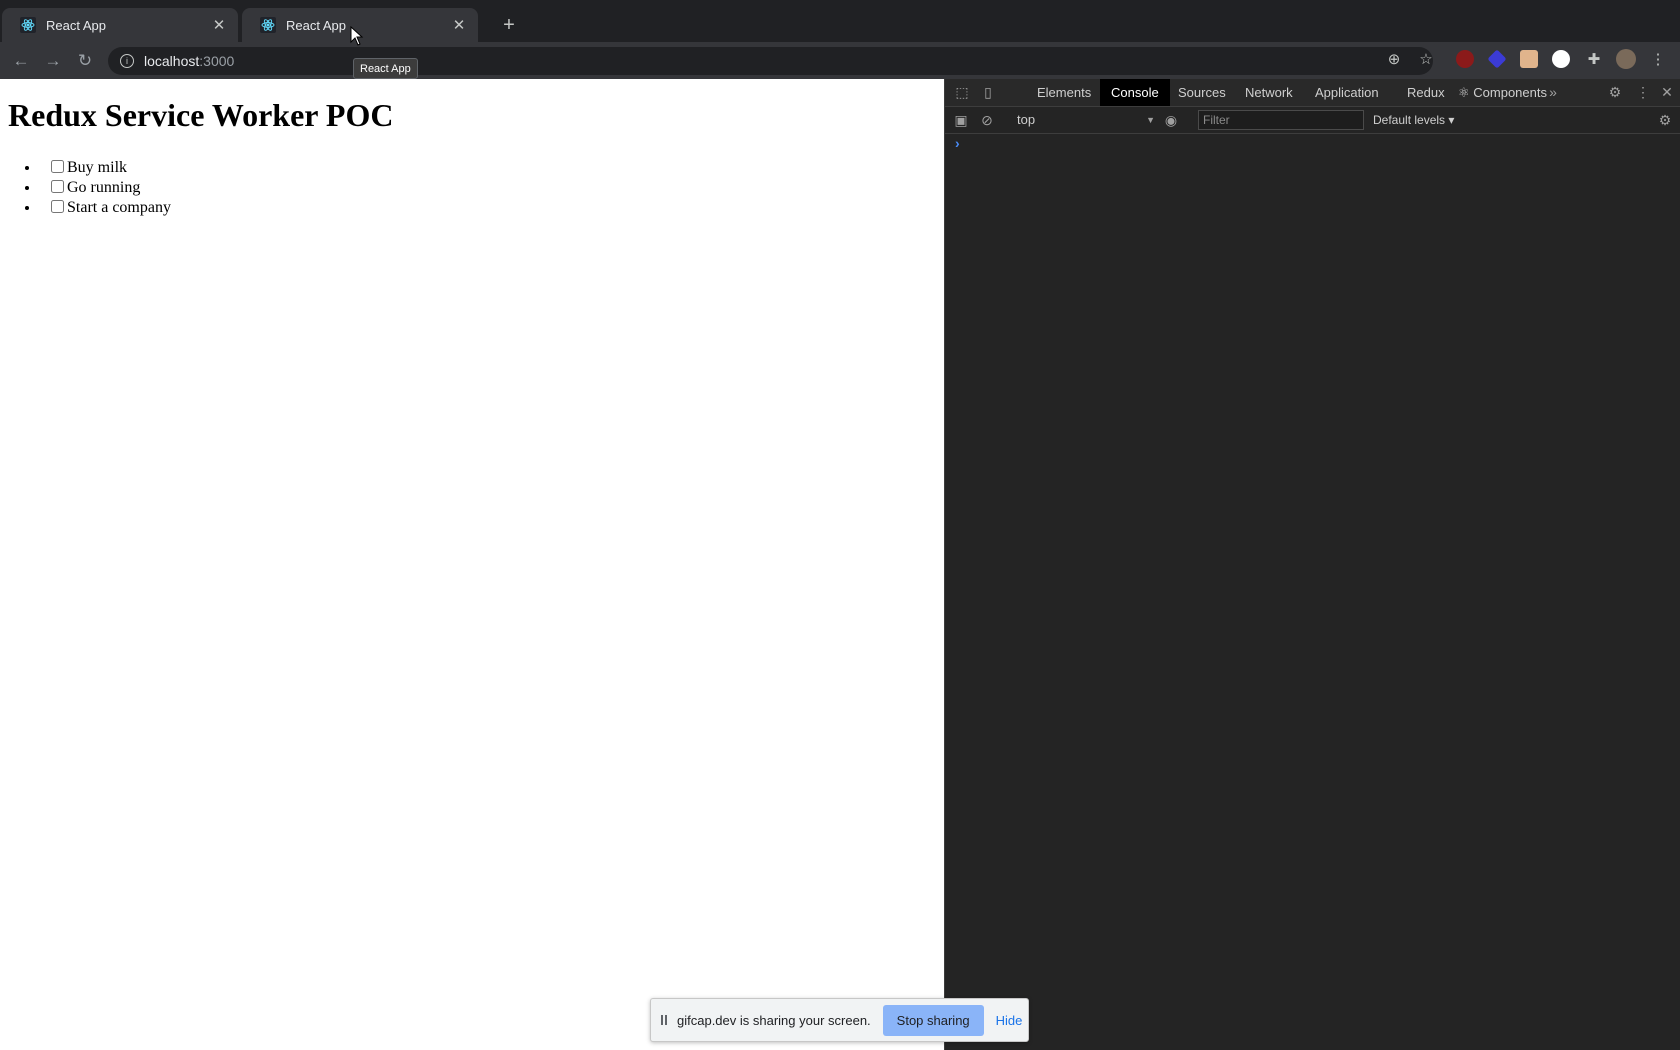 The height and width of the screenshot is (1050, 1680). Describe the element at coordinates (357, 36) in the screenshot. I see `mouse-cursor-icon` at that location.